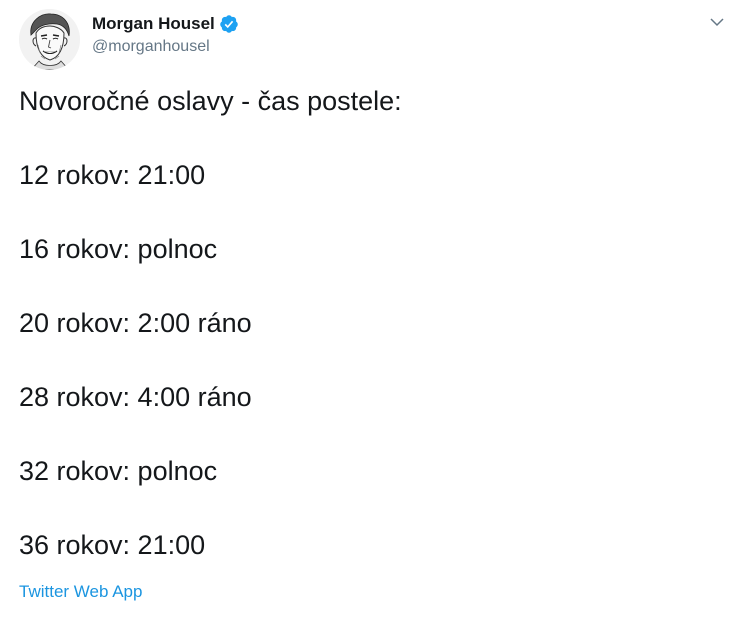  I want to click on tweet-line: 36 rokov: 21:00, so click(112, 545).